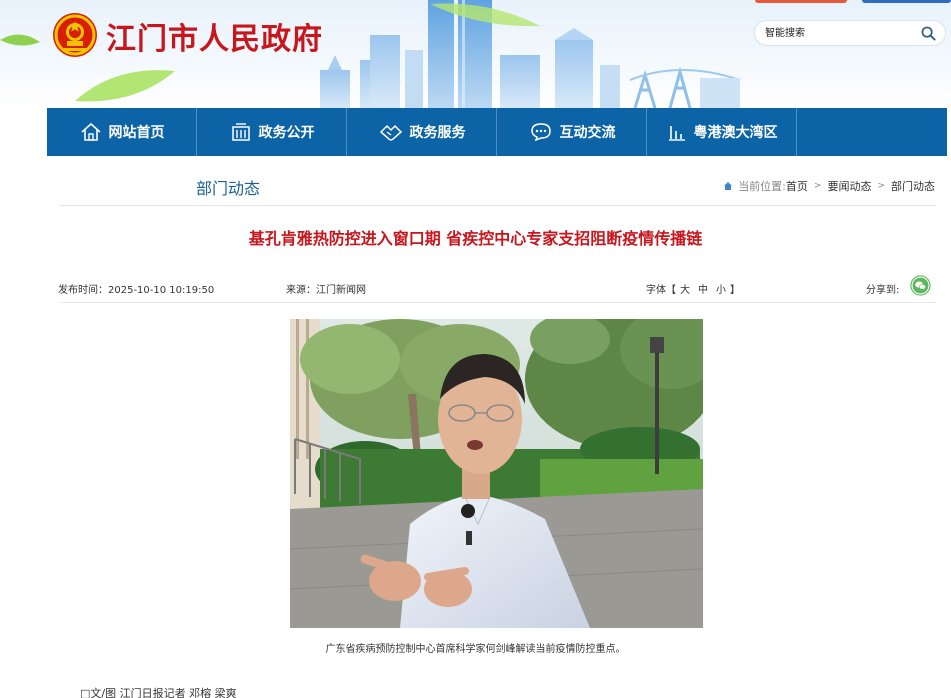 The image size is (951, 698). Describe the element at coordinates (475, 238) in the screenshot. I see `article-title: 基孔肯雅热防控进入窗口期 省疾控中心专家支招阻断疫情传播链` at that location.